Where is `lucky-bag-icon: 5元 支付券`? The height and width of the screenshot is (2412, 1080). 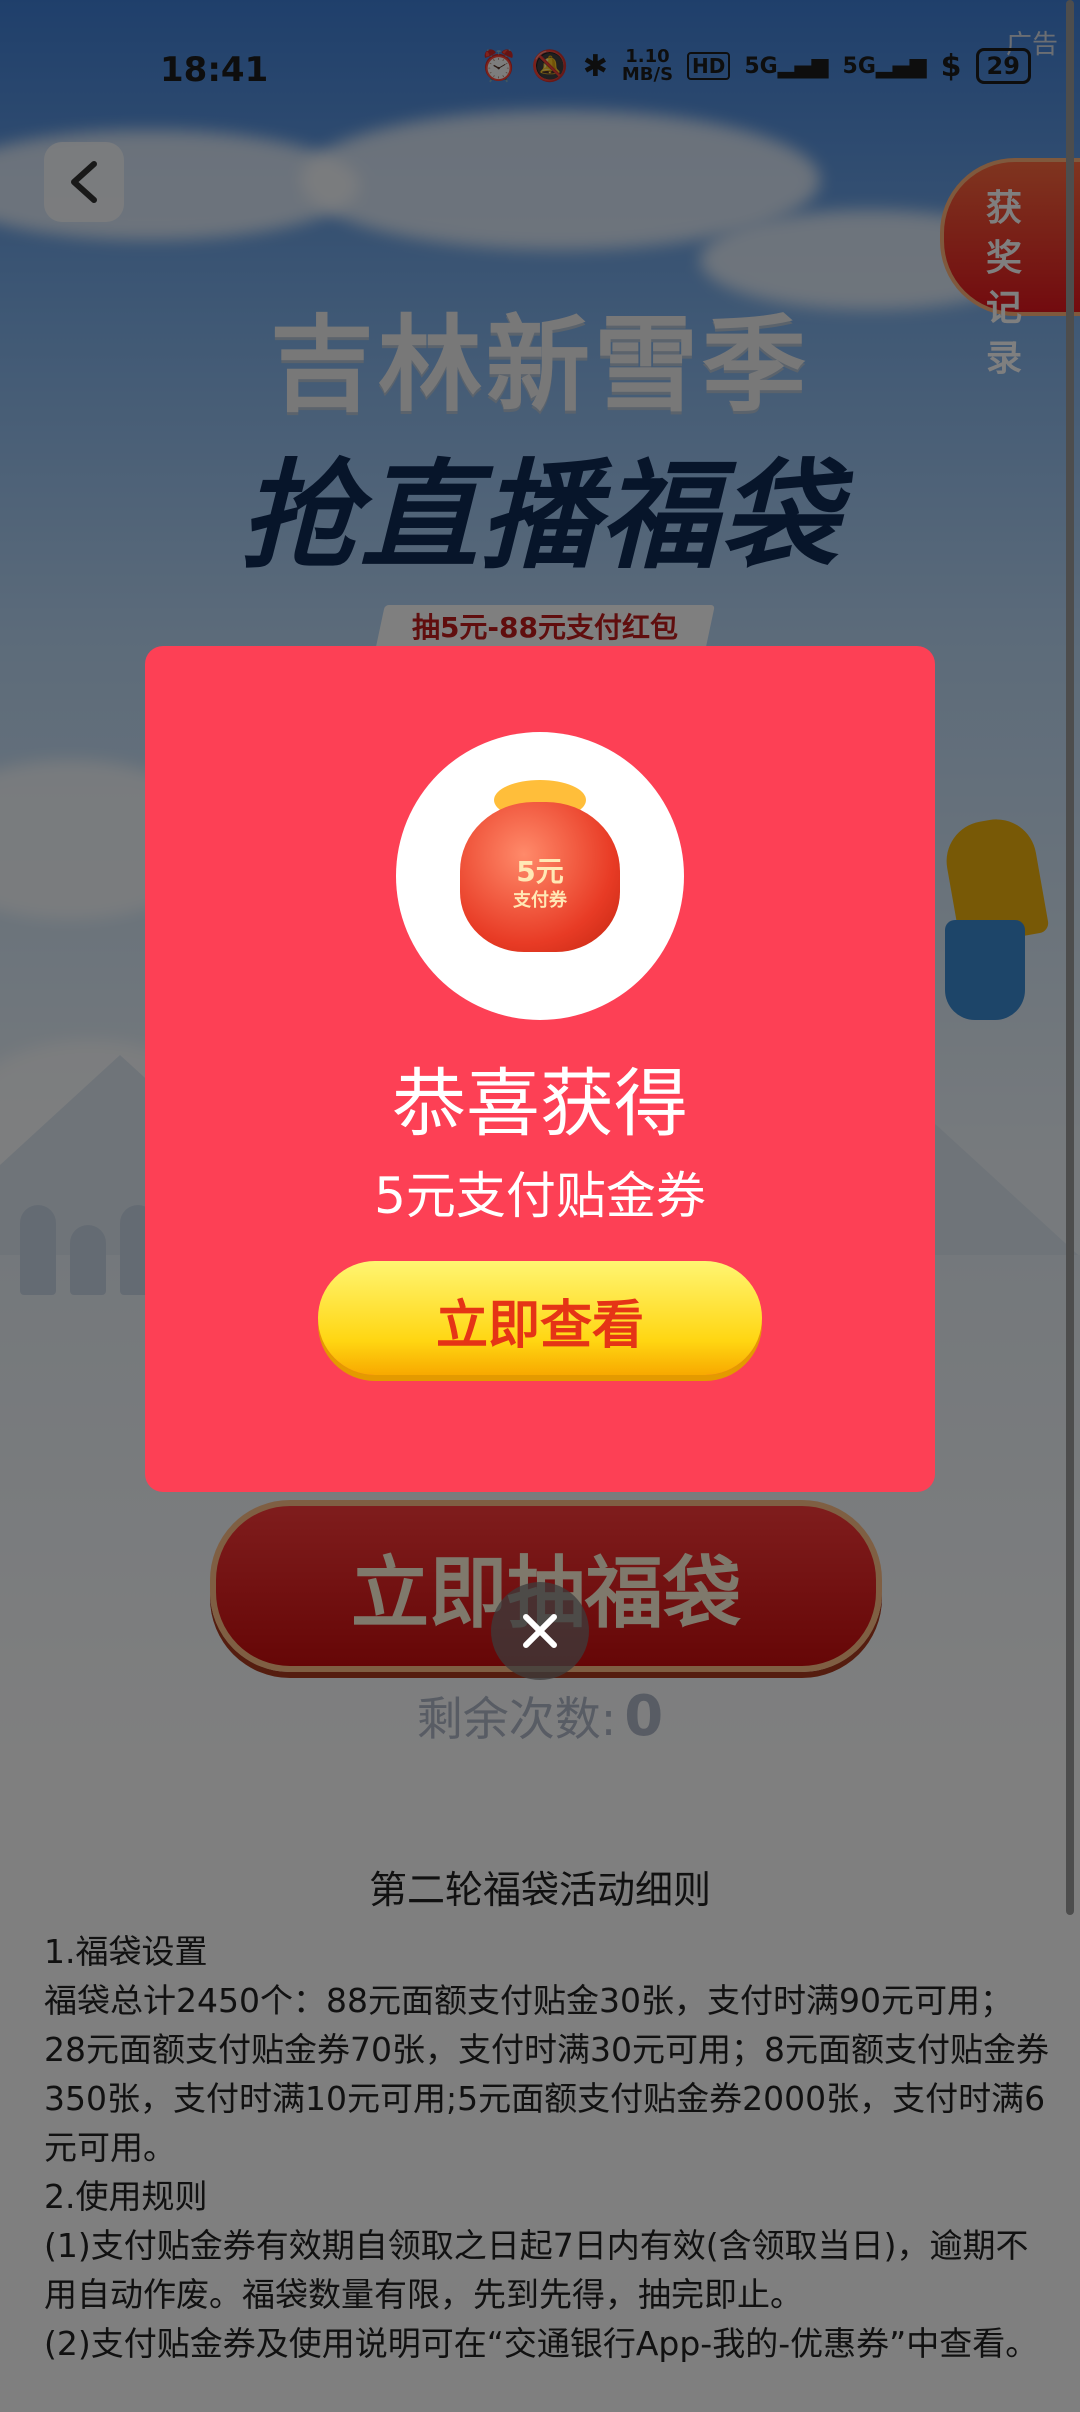 lucky-bag-icon: 5元 支付券 is located at coordinates (540, 877).